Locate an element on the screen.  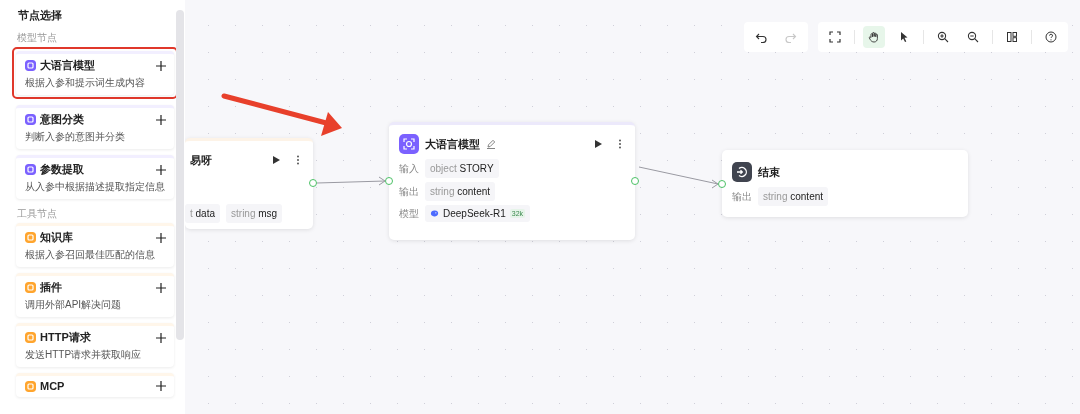
node-title: 结束 is located at coordinates (769, 172).